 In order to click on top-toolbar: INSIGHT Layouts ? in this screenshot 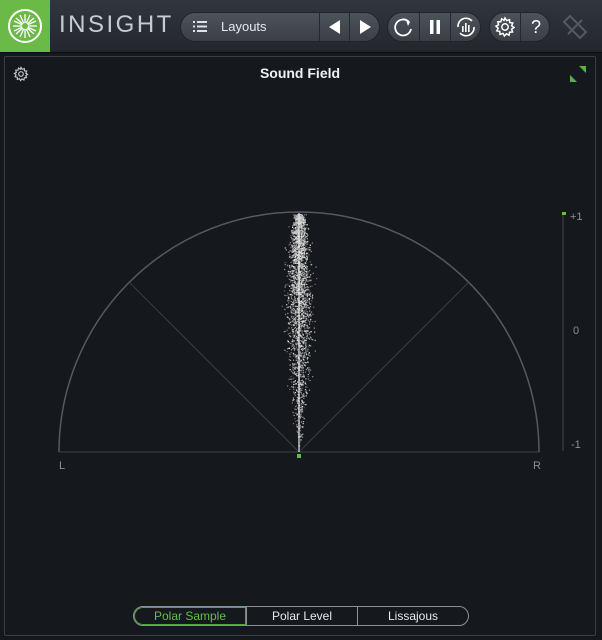, I will do `click(301, 26)`.